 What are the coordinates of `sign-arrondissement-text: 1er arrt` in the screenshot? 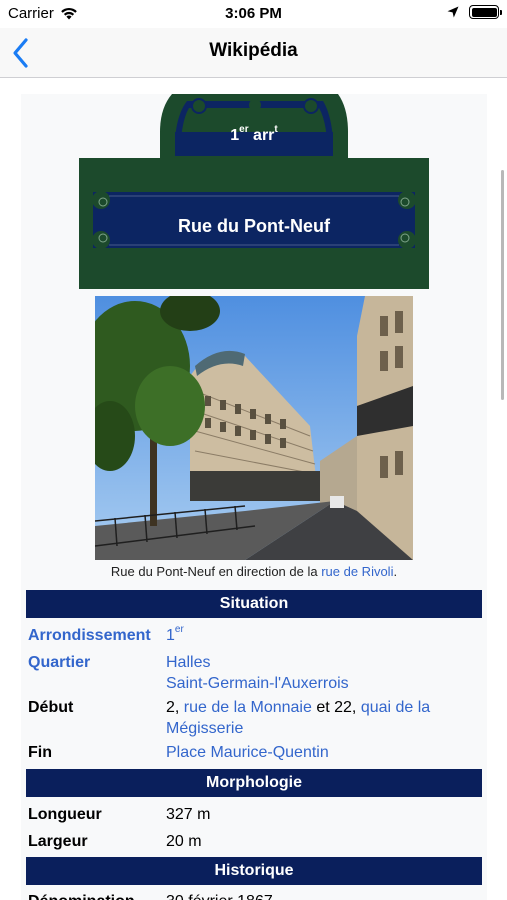 It's located at (254, 134).